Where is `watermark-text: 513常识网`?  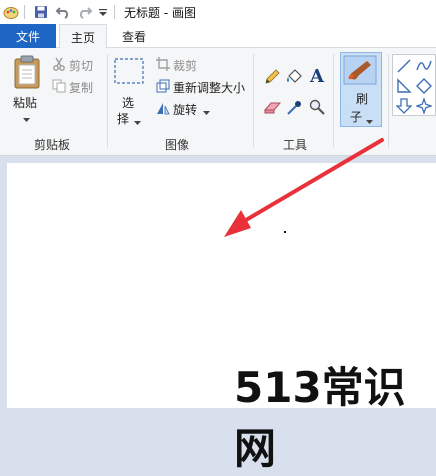 watermark-text: 513常识网 is located at coordinates (320, 418).